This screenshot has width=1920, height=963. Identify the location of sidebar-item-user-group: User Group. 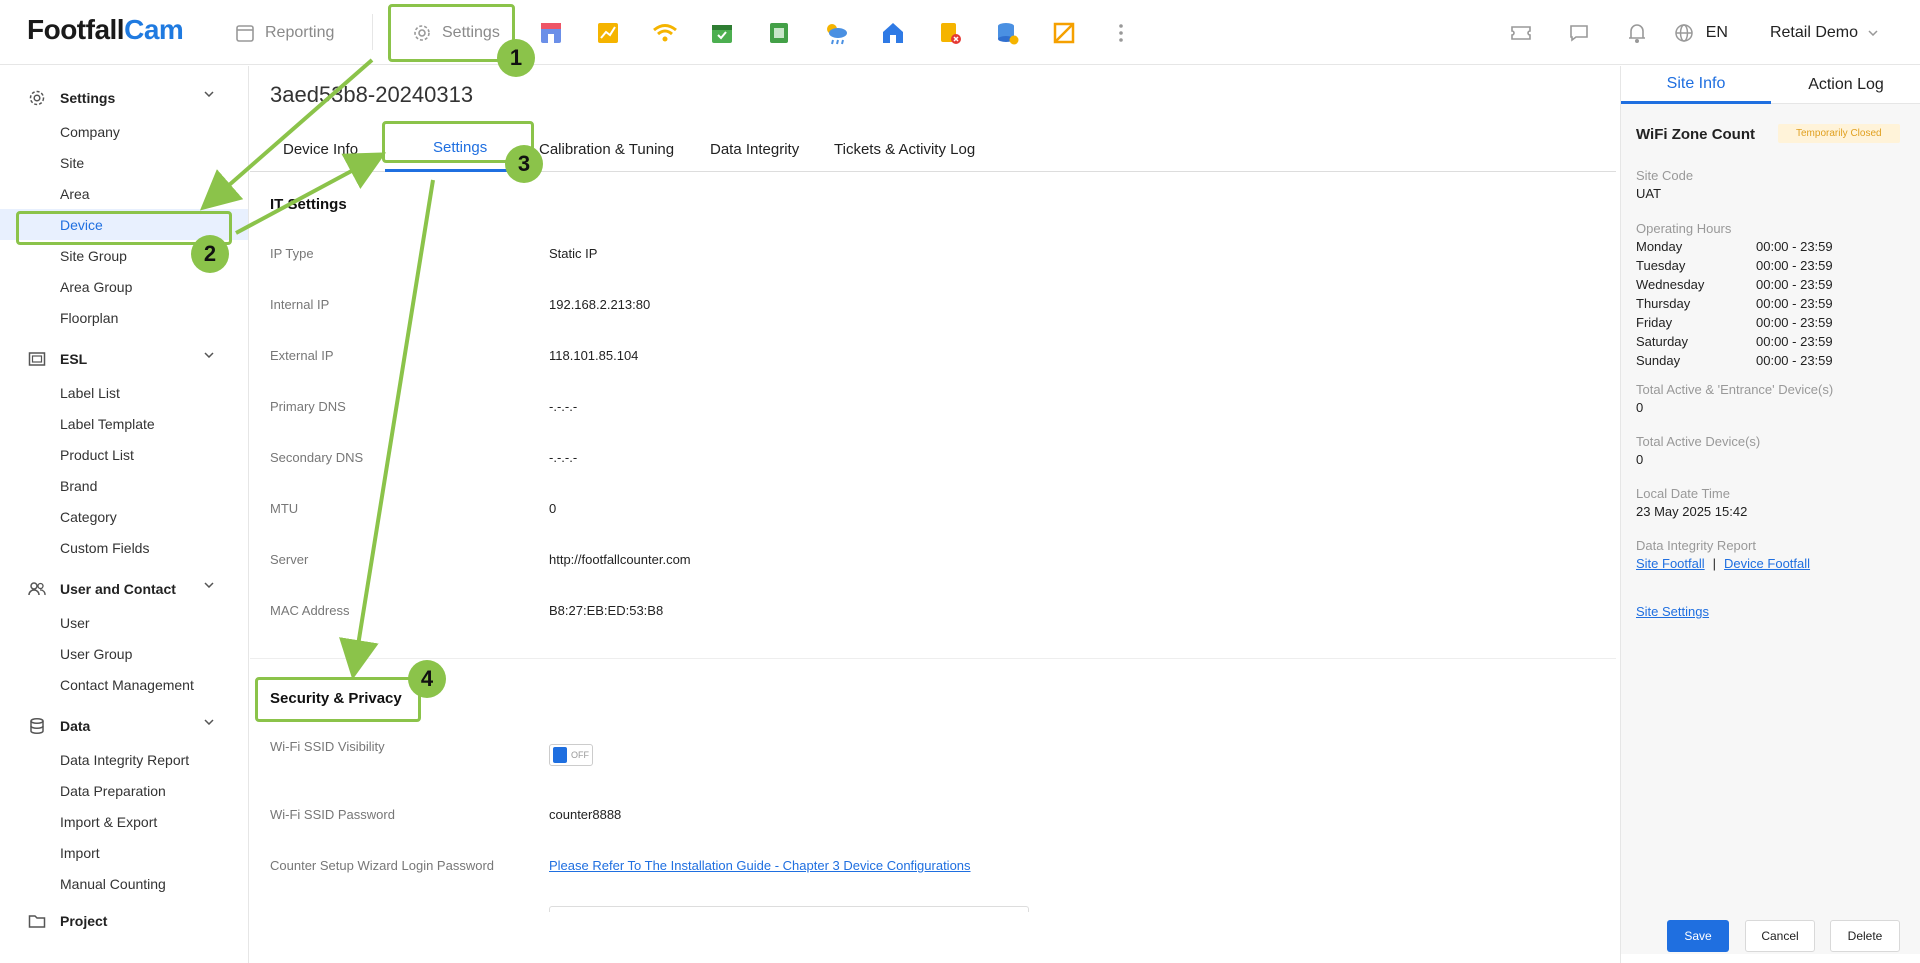
(124, 653).